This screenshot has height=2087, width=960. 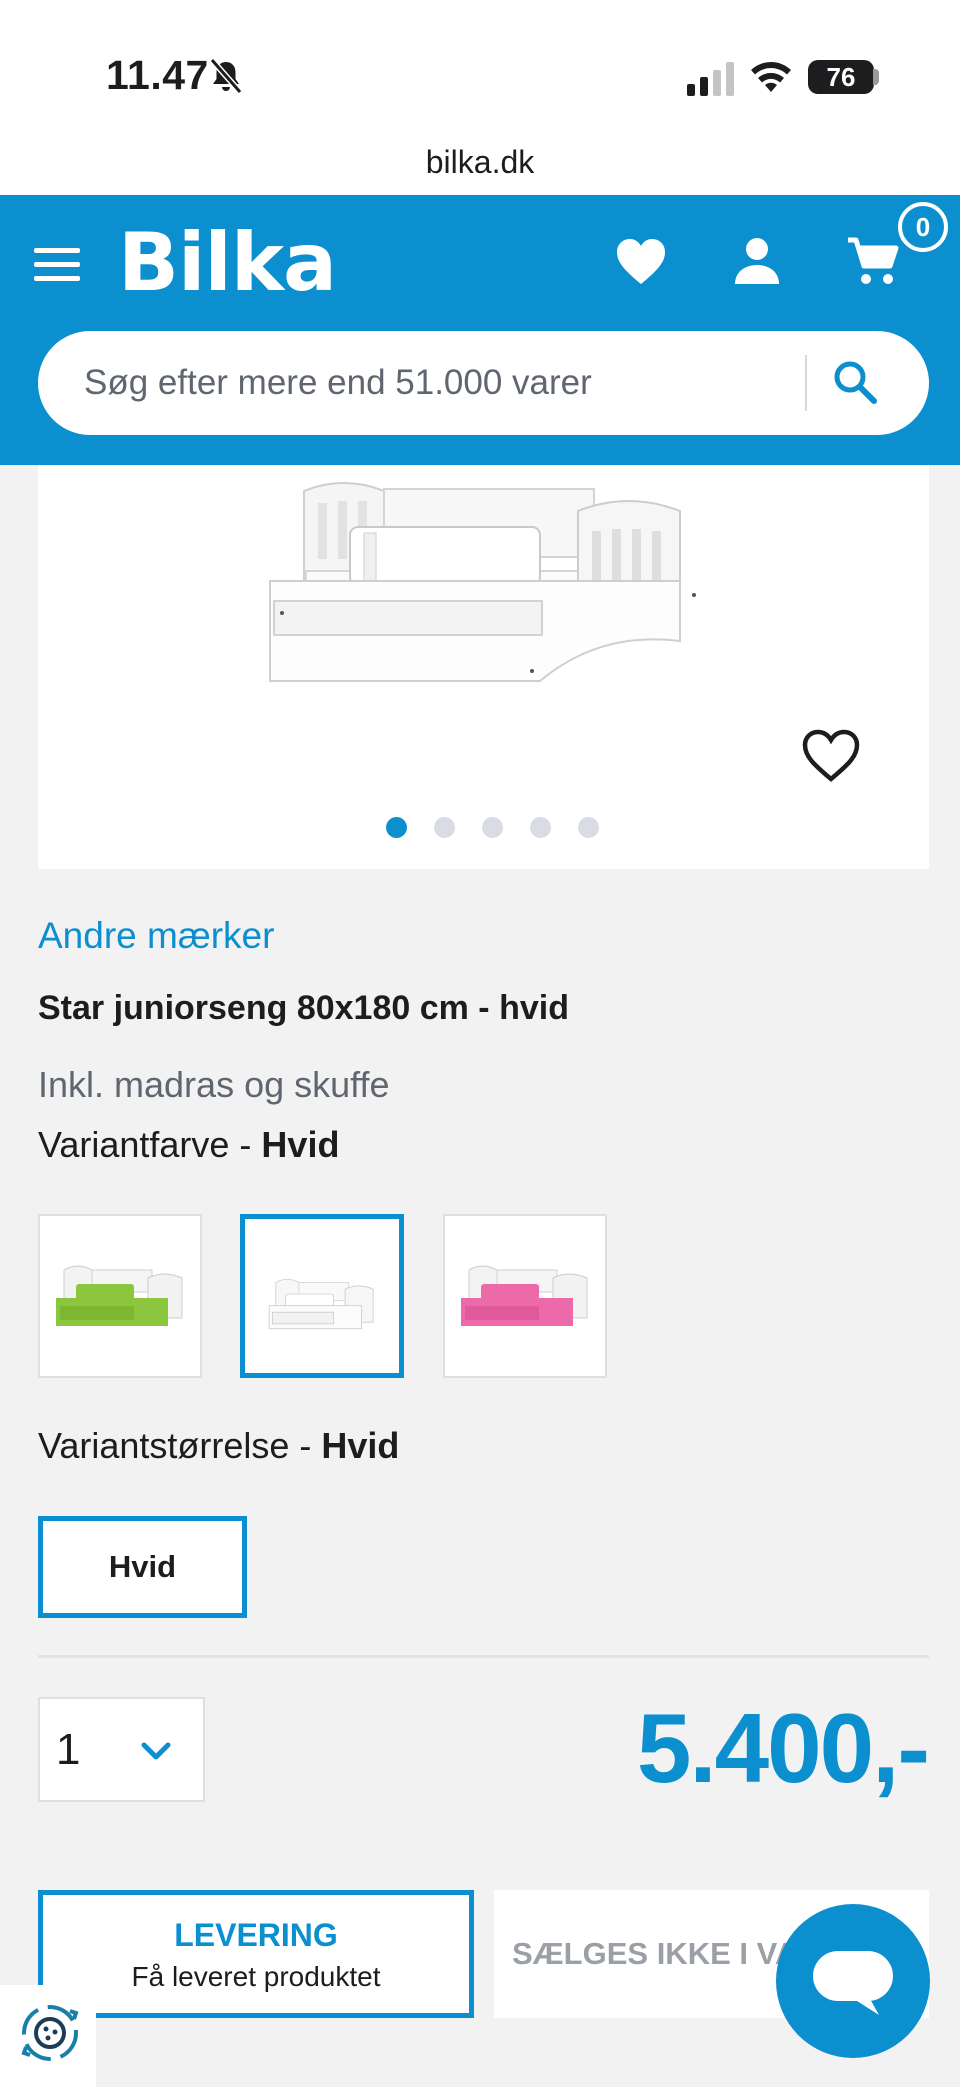 What do you see at coordinates (771, 77) in the screenshot?
I see `wifi-icon` at bounding box center [771, 77].